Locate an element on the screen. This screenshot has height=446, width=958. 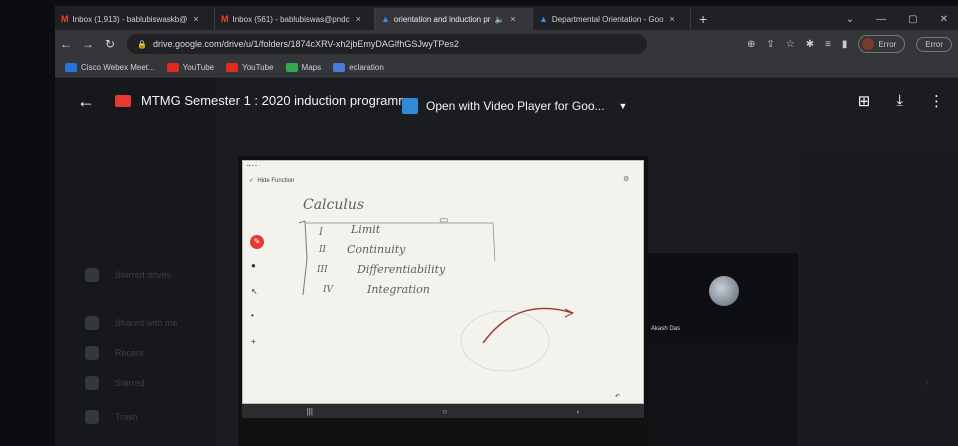
update-error-button: Error is located at coordinates (934, 44).